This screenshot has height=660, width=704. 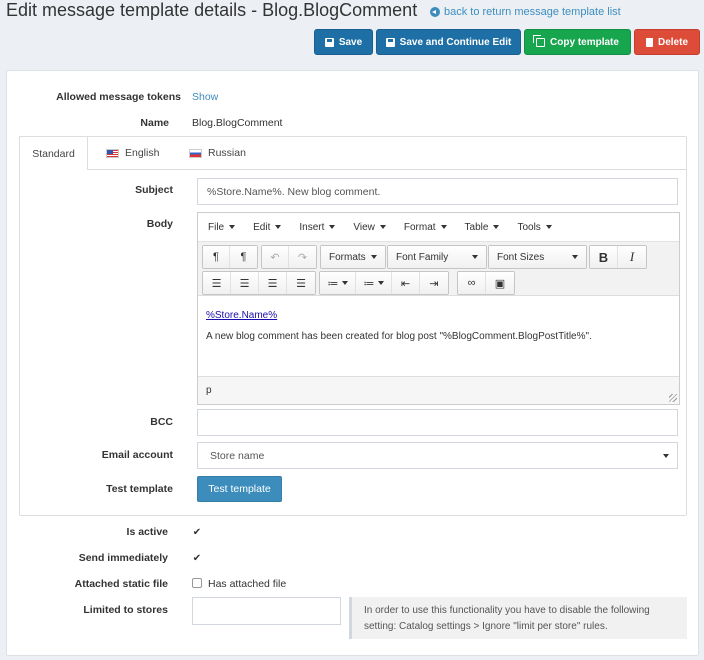 I want to click on align-right-icon: ☰, so click(x=272, y=283).